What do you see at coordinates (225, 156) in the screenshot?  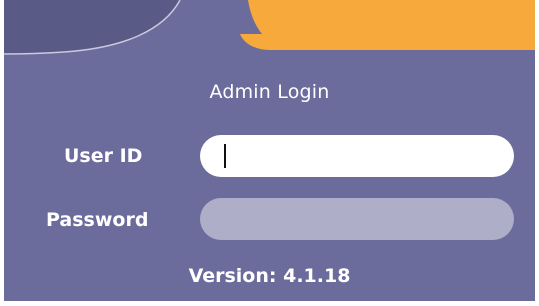 I see `text-caret` at bounding box center [225, 156].